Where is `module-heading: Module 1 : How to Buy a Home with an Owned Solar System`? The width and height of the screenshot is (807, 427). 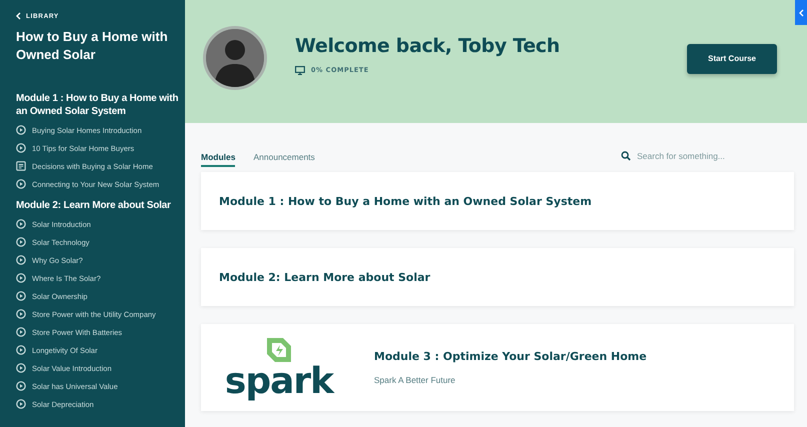
module-heading: Module 1 : How to Buy a Home with an Owned Solar System is located at coordinates (98, 105).